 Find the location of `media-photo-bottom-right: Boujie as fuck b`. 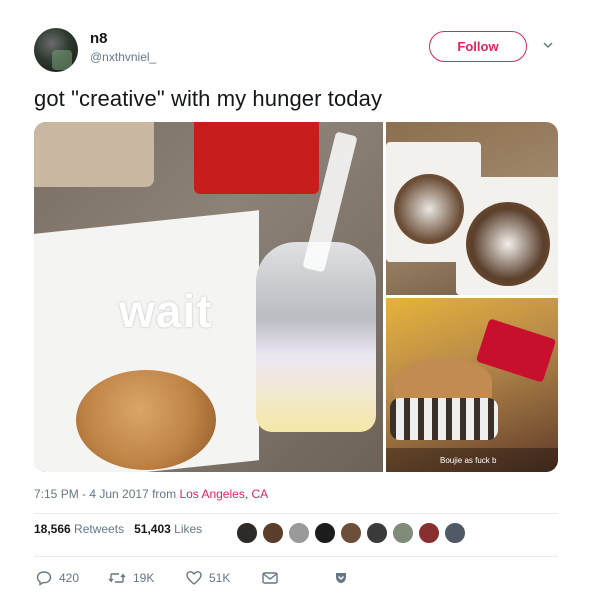

media-photo-bottom-right: Boujie as fuck b is located at coordinates (472, 385).